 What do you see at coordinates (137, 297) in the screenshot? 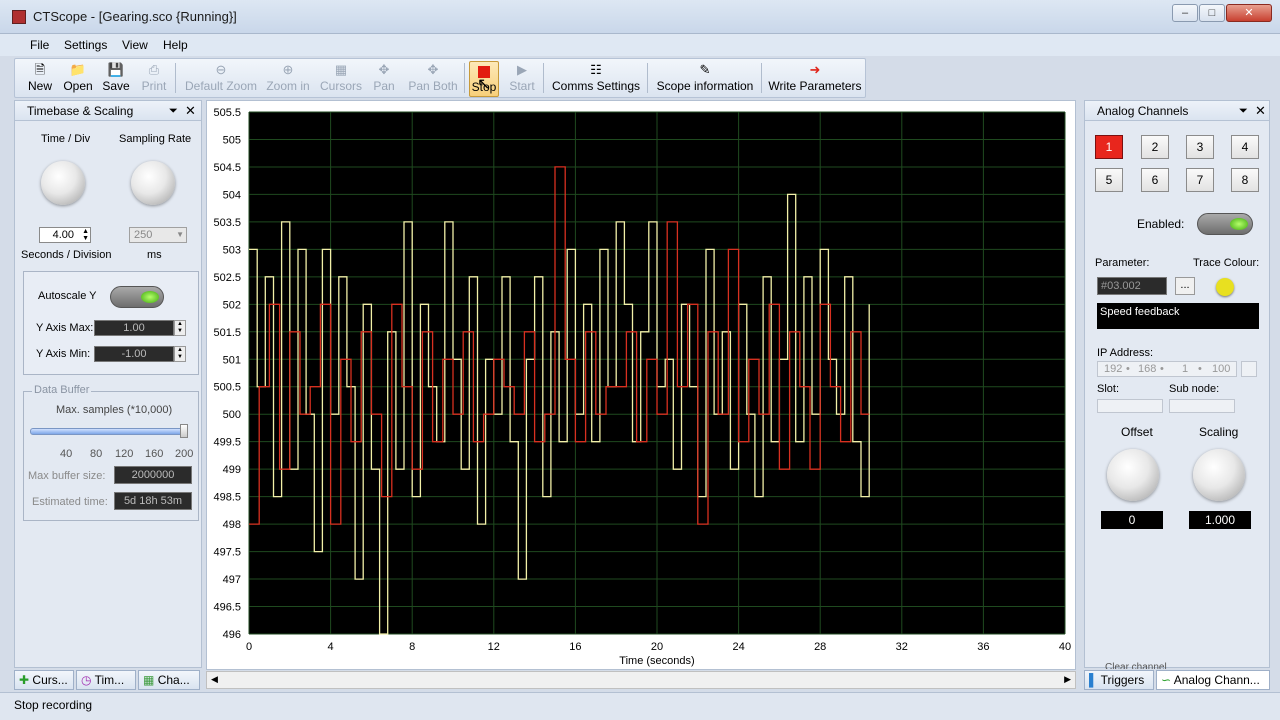
I see `autoscale-toggle` at bounding box center [137, 297].